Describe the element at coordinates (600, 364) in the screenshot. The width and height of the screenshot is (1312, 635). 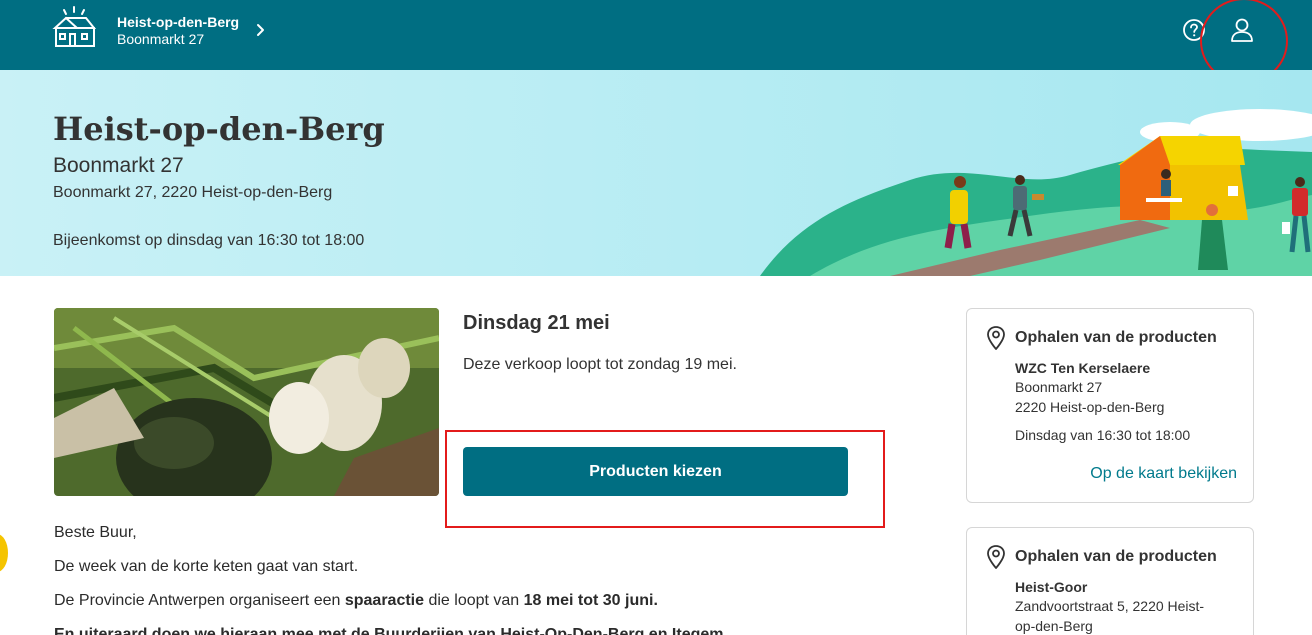
I see `sale-deadline: Deze verkoop loopt tot zondag 19 mei.` at that location.